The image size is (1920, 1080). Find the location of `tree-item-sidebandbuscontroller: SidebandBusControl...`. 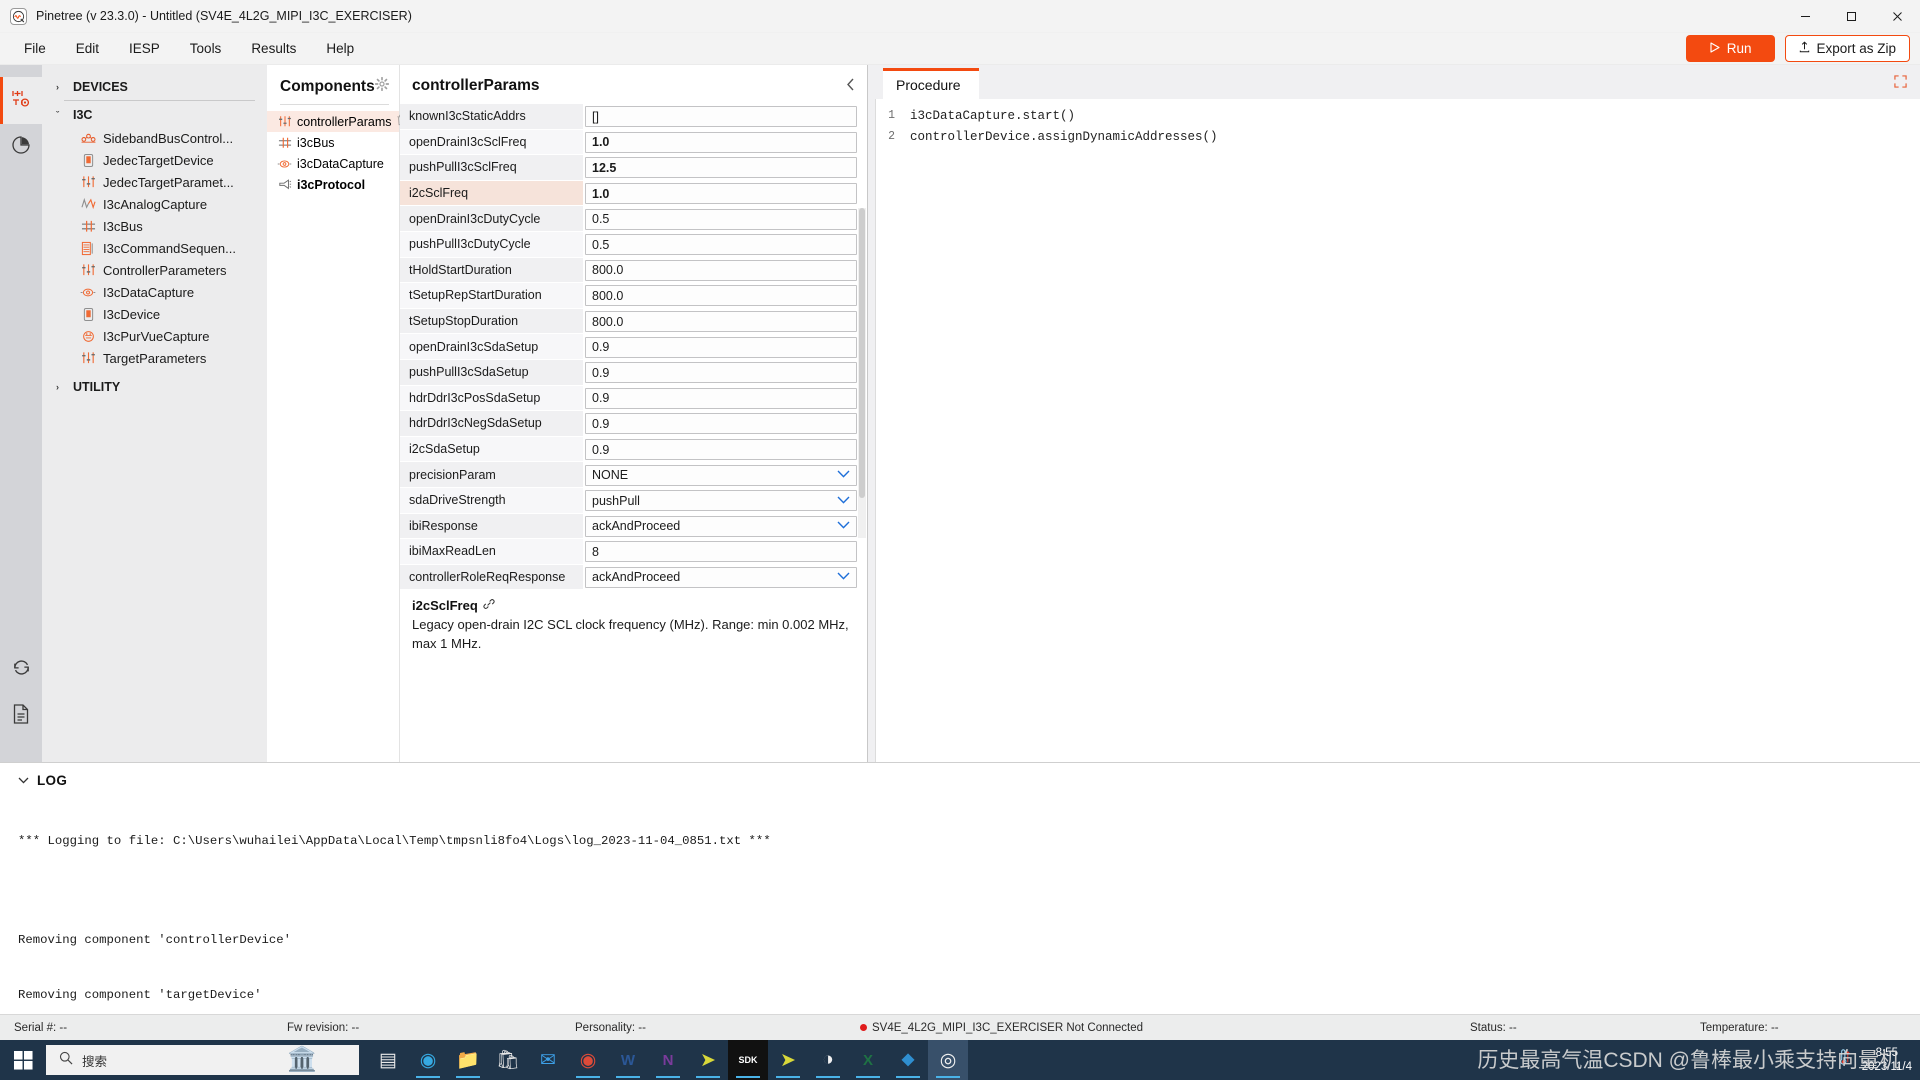

tree-item-sidebandbuscontroller: SidebandBusControl... is located at coordinates (154, 138).